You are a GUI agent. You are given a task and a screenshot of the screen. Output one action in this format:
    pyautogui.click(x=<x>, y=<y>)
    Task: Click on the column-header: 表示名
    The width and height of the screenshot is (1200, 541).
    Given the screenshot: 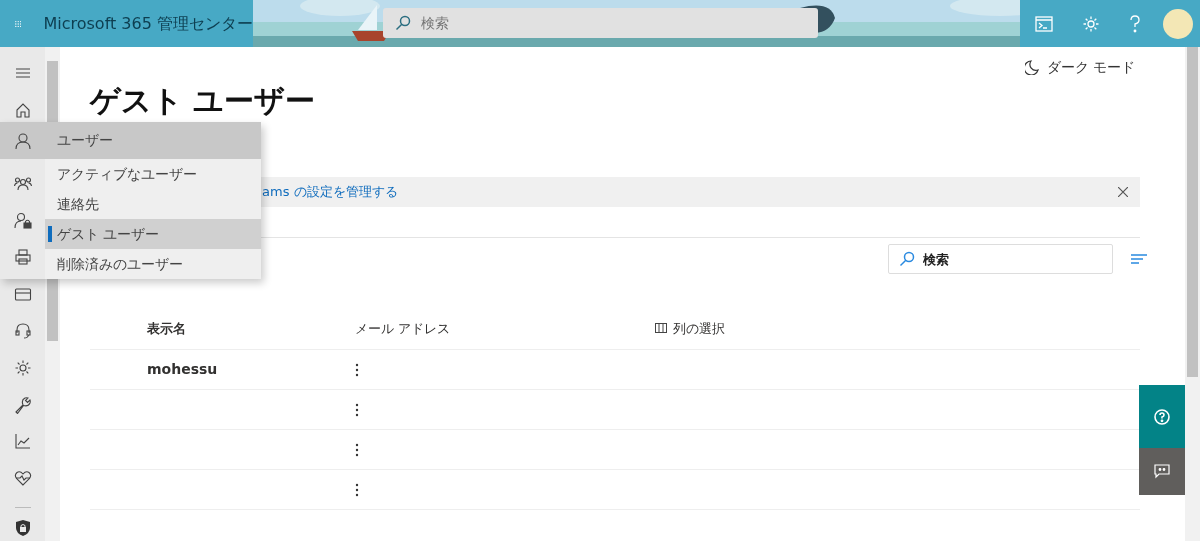 What is the action you would take?
    pyautogui.click(x=166, y=328)
    